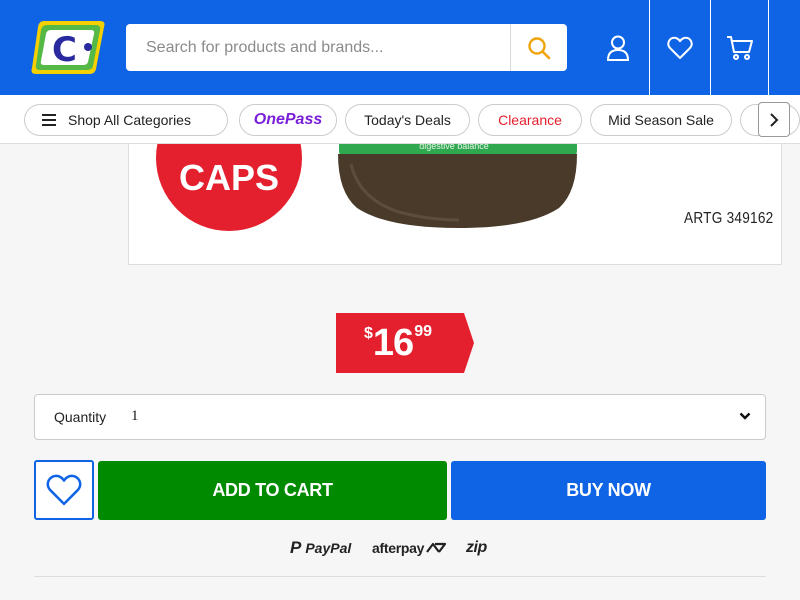 This screenshot has width=800, height=600. What do you see at coordinates (454, 147) in the screenshot?
I see `svg-text: digestive balance` at bounding box center [454, 147].